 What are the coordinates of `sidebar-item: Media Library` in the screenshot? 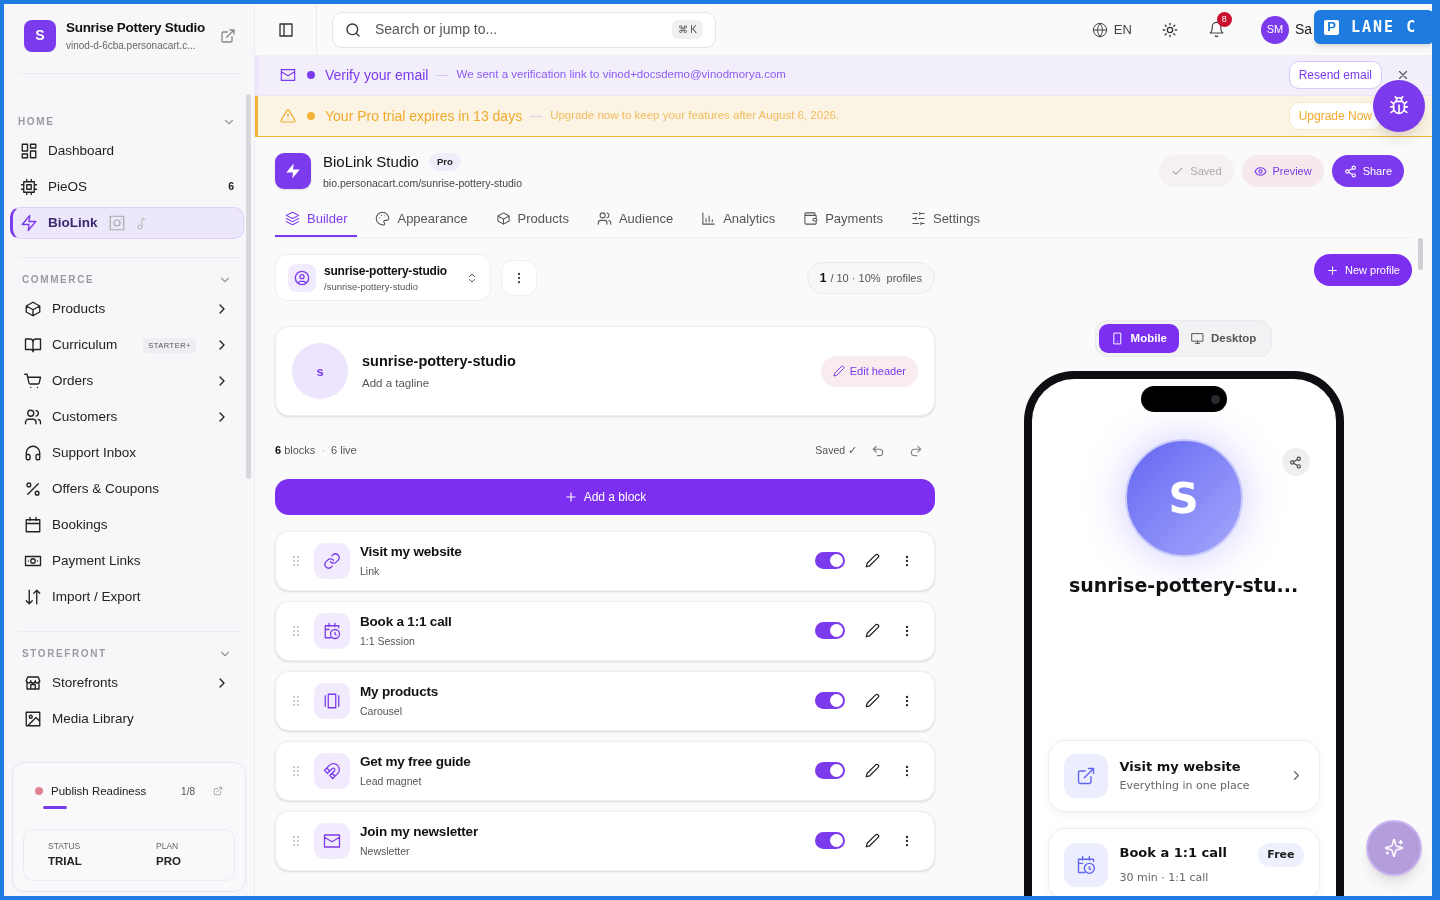 It's located at (129, 719).